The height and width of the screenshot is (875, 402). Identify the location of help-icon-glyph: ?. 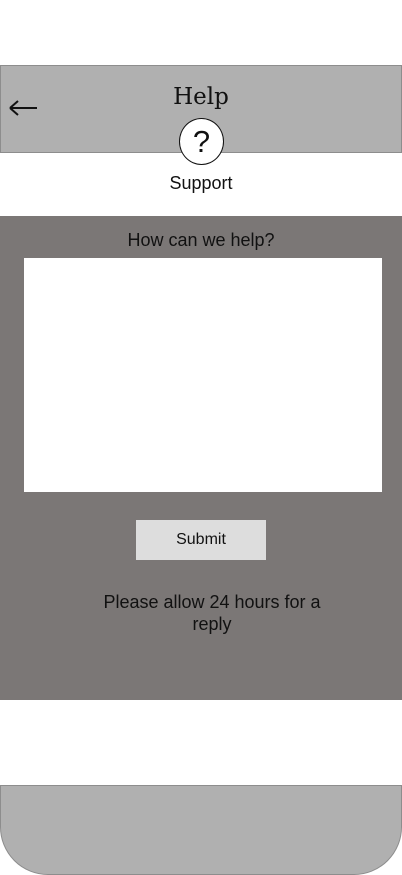
(201, 141).